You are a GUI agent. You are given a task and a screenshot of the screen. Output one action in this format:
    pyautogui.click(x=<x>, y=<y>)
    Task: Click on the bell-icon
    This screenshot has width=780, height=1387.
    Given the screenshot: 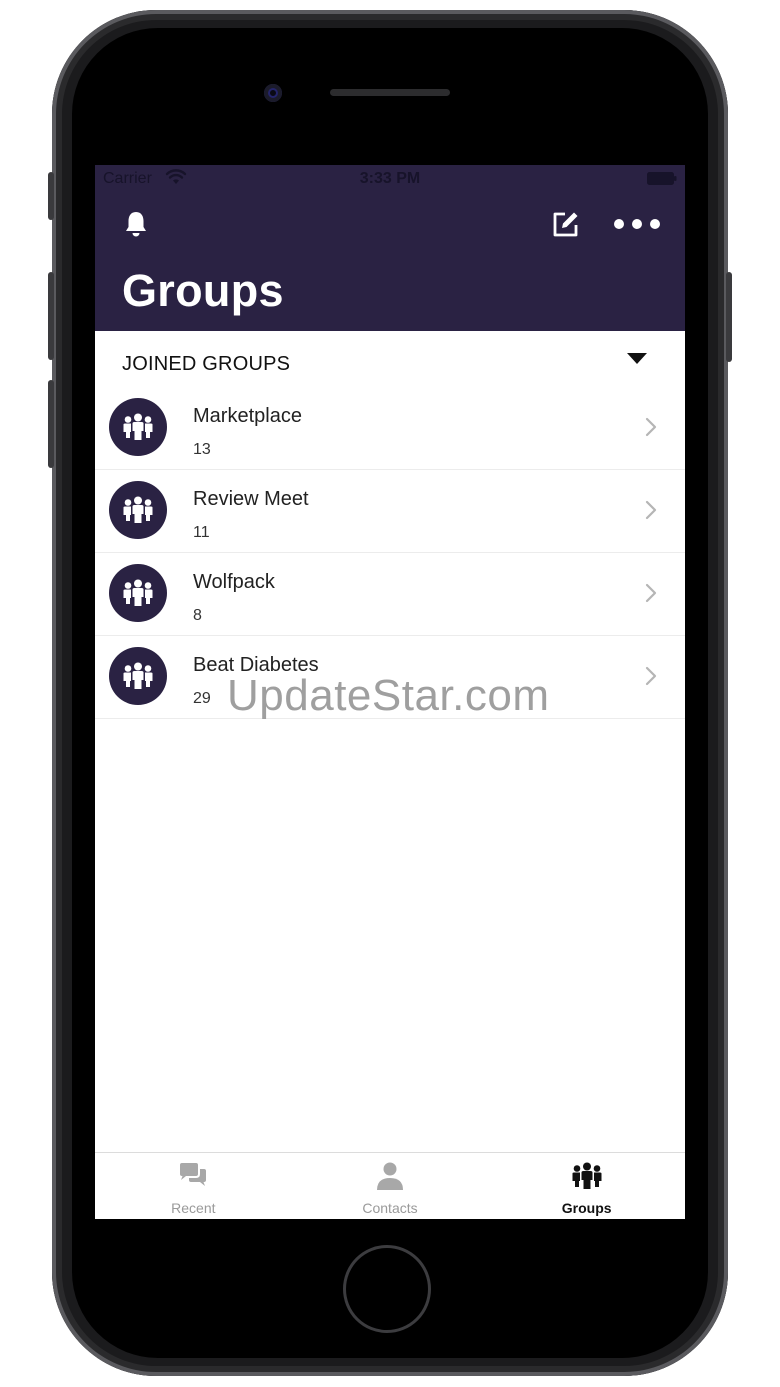 What is the action you would take?
    pyautogui.click(x=136, y=224)
    